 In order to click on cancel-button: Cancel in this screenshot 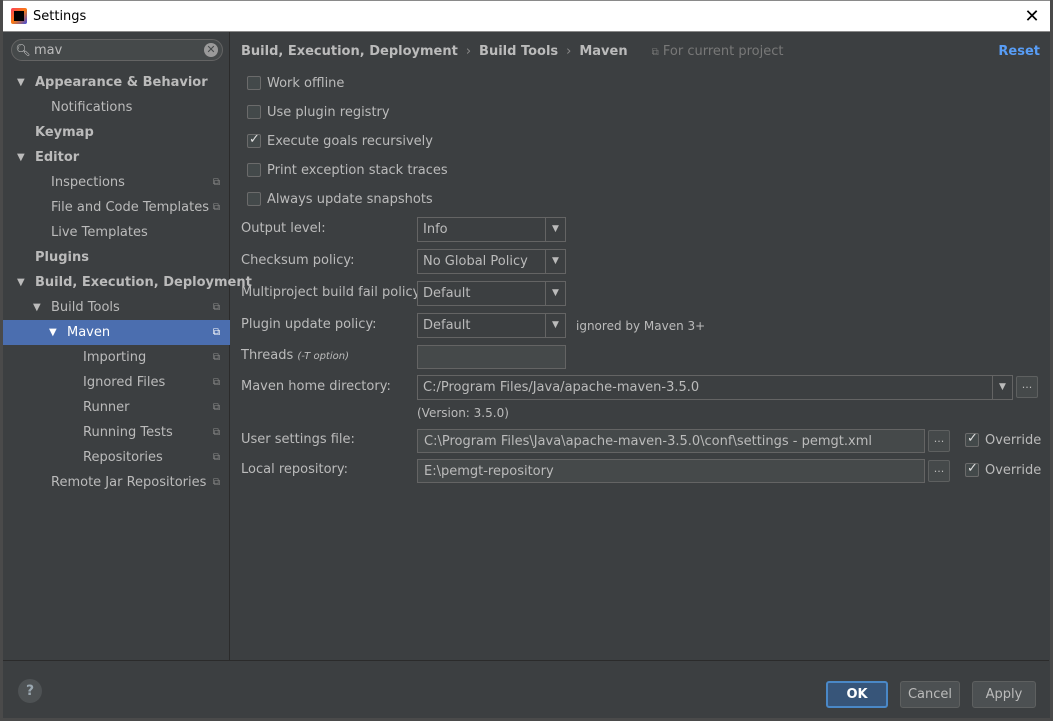, I will do `click(930, 694)`.